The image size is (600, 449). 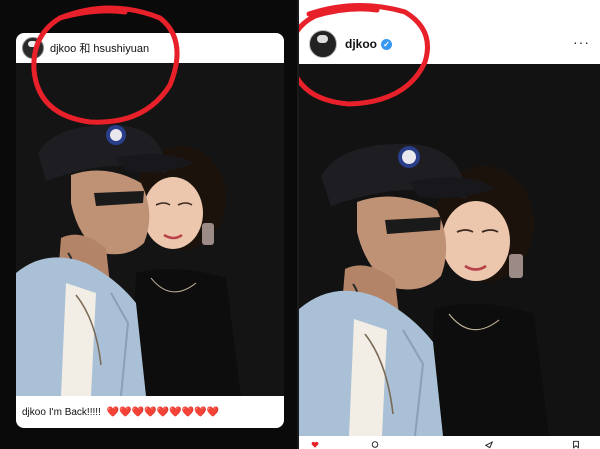 I want to click on verified-badge-icon: ✓, so click(x=386, y=44).